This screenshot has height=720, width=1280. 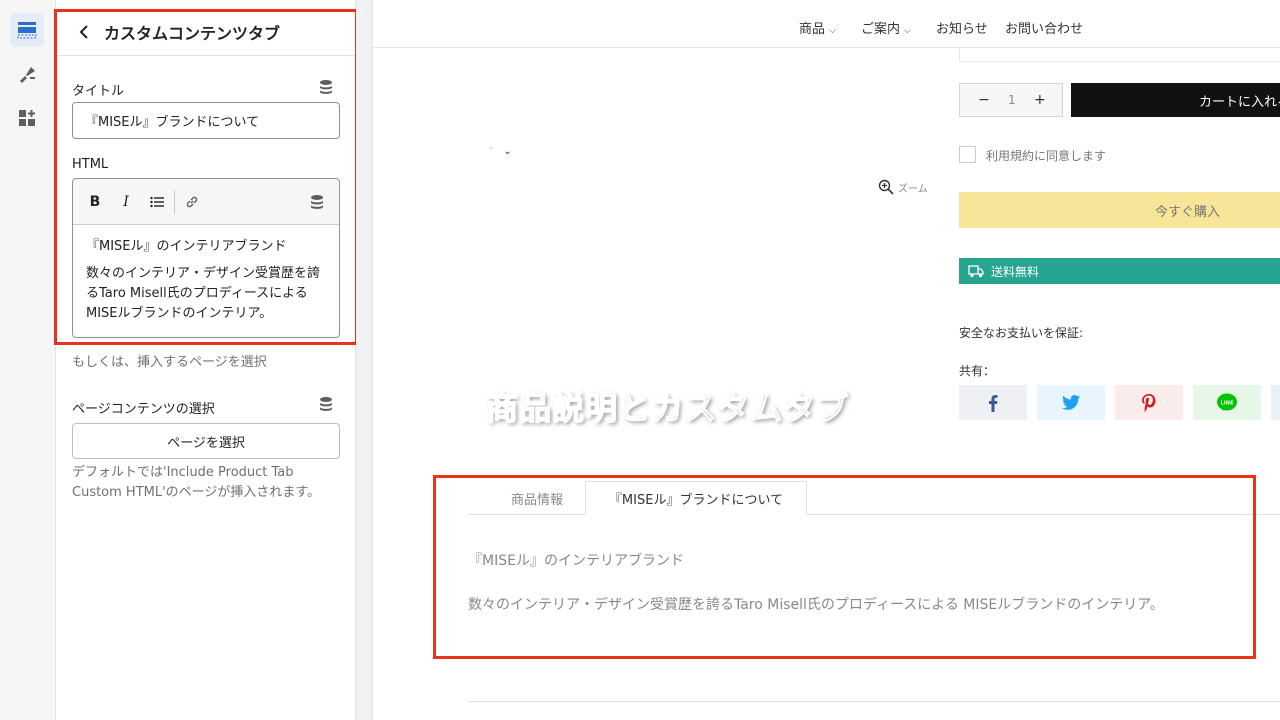 I want to click on quantity-stepper: − 1 +, so click(x=1011, y=100).